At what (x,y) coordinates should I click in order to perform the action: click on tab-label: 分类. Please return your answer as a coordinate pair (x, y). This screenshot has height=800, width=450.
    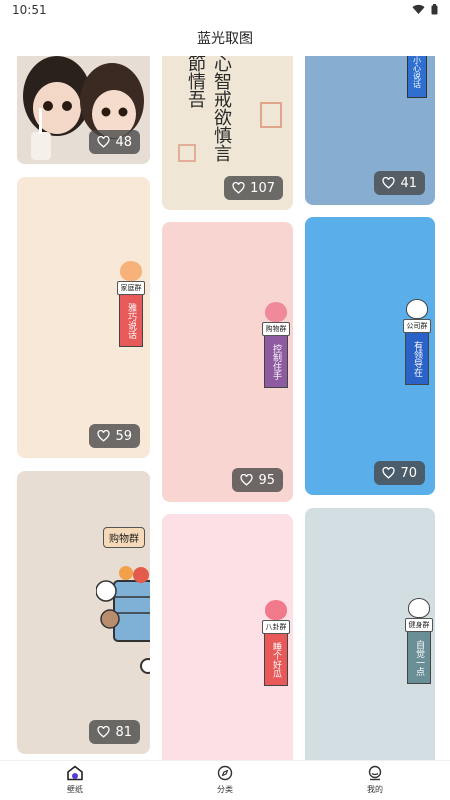
    Looking at the image, I should click on (225, 789).